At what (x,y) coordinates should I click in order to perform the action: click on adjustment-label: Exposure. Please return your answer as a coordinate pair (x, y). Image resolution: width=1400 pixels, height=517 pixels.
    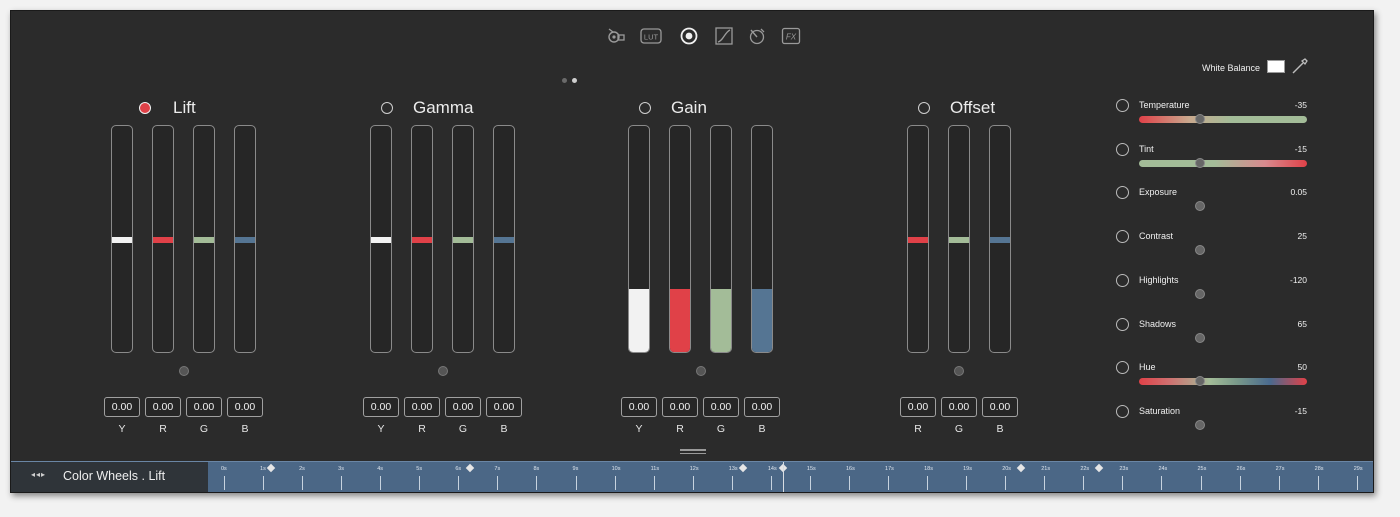
    Looking at the image, I should click on (1158, 192).